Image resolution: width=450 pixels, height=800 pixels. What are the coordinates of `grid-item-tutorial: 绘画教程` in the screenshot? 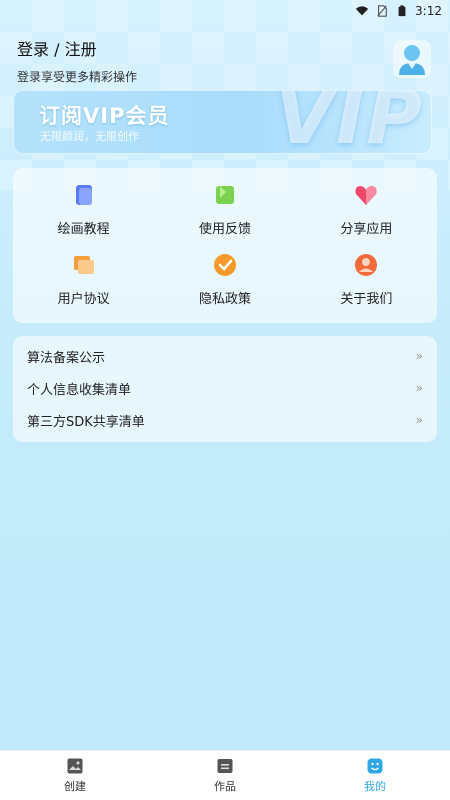 It's located at (83, 217).